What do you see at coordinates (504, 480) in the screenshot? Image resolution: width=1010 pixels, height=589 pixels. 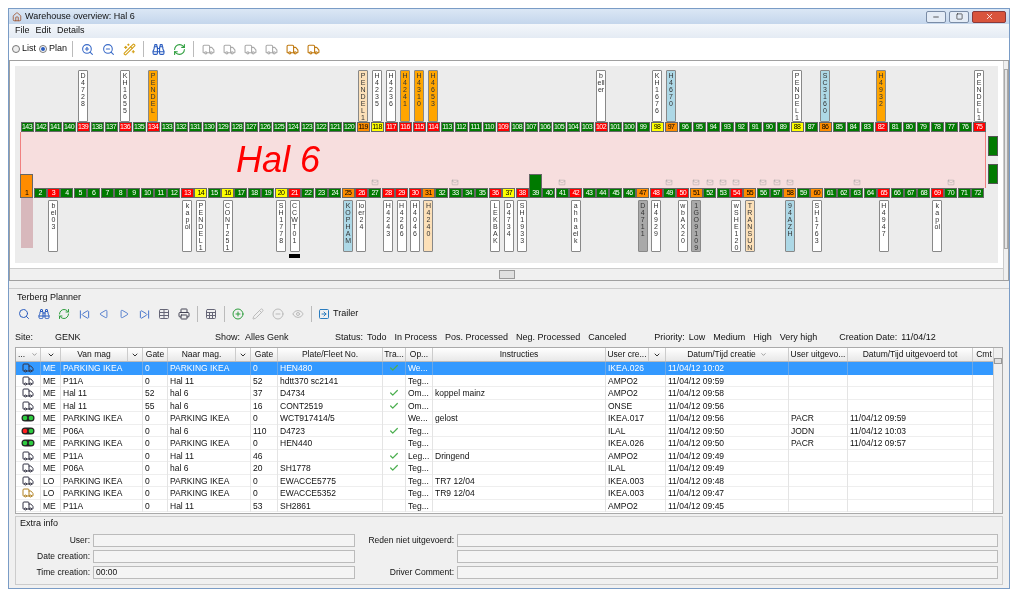 I see `table-row: LO PARKING IKEA 0 PARKING IKEA 0 EWACCE5775 Teg... TR7 12/04 IKEA.003 11/04/12 09:48` at bounding box center [504, 480].